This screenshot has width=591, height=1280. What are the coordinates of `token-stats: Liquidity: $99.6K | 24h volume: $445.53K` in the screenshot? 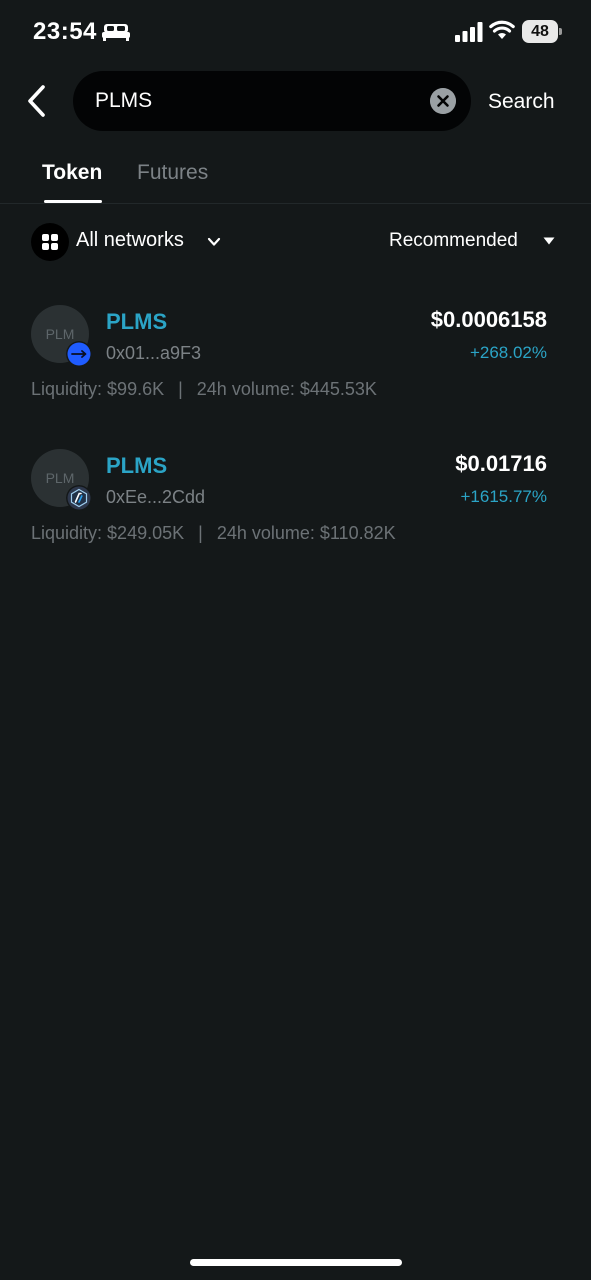 It's located at (204, 389).